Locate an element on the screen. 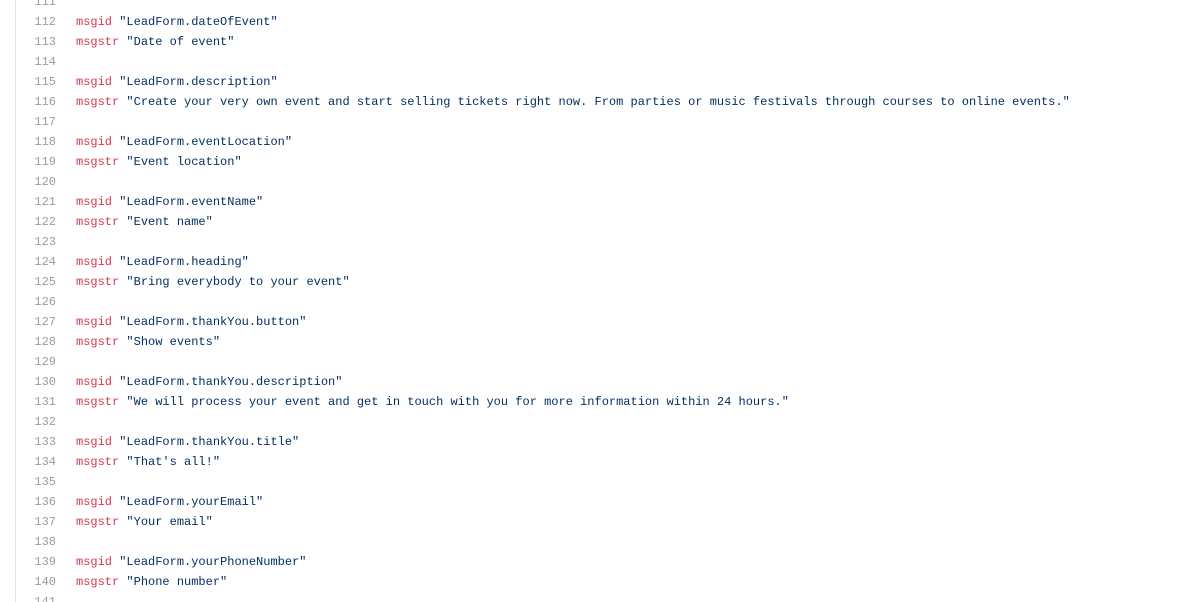 Image resolution: width=1199 pixels, height=602 pixels. po-string: "Show events" is located at coordinates (173, 342).